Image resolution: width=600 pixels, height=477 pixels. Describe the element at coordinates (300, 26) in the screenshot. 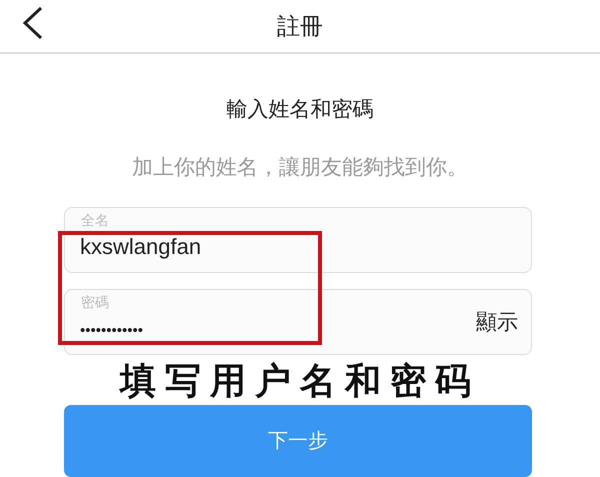

I see `page-title: 註冊` at that location.